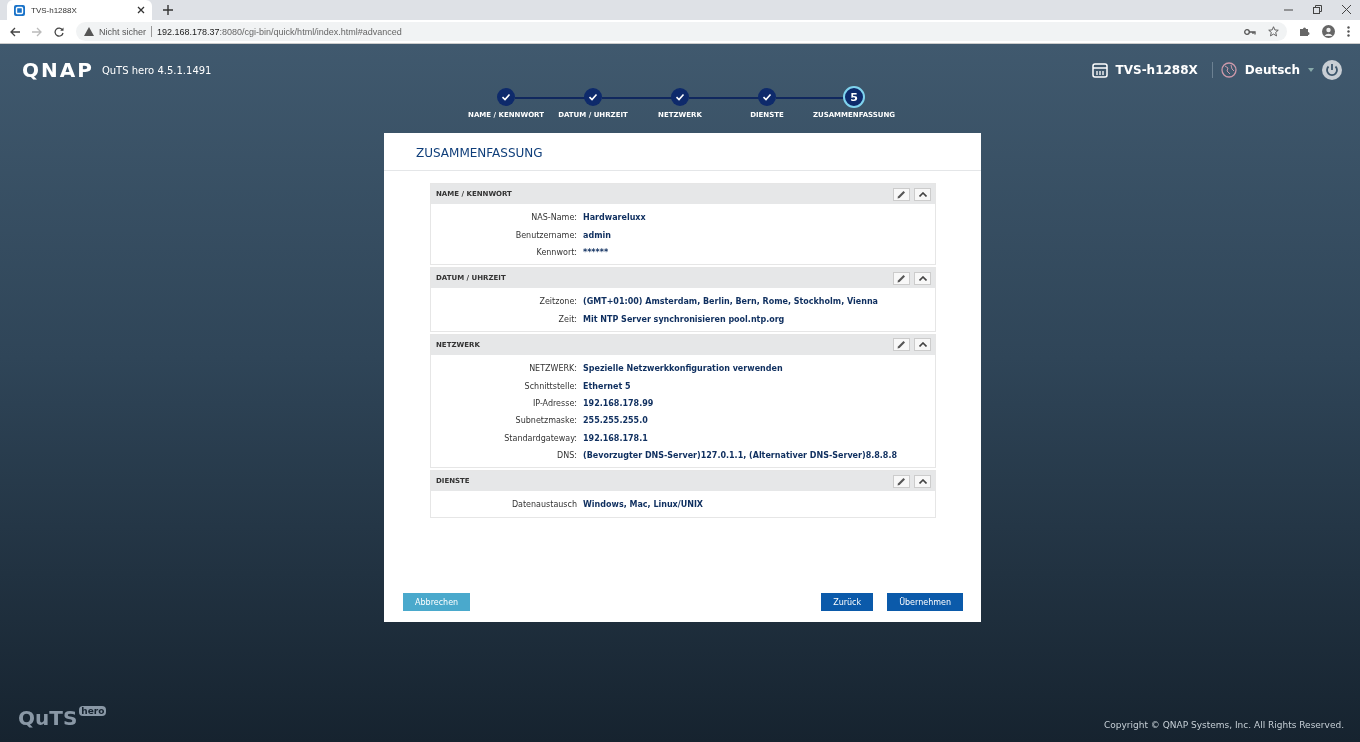 This screenshot has width=1360, height=742. I want to click on qnap-logo: QNAP, so click(58, 70).